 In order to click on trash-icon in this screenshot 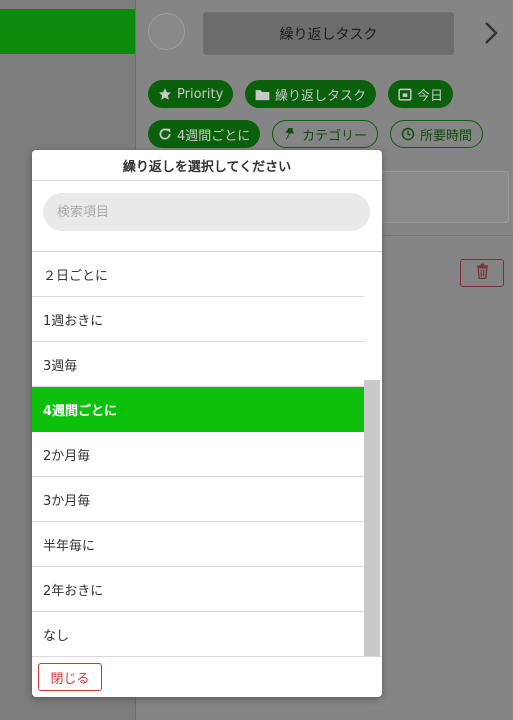, I will do `click(482, 273)`.